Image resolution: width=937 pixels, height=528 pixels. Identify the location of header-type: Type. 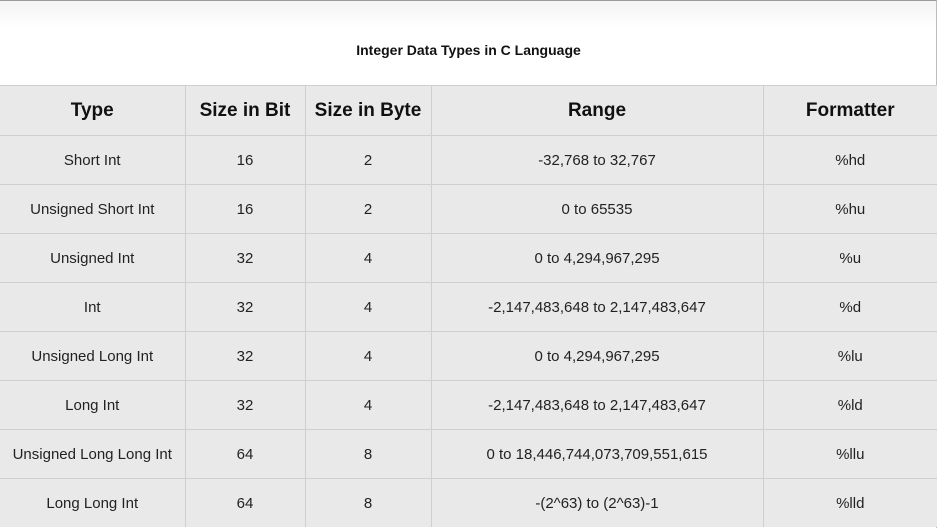
(93, 110).